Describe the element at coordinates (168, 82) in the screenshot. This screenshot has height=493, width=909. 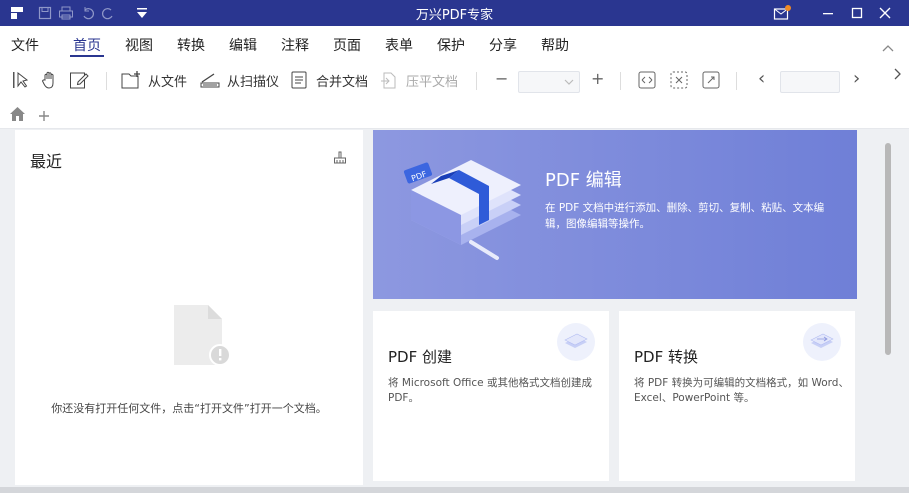
I see `from-file-label: 从文件` at that location.